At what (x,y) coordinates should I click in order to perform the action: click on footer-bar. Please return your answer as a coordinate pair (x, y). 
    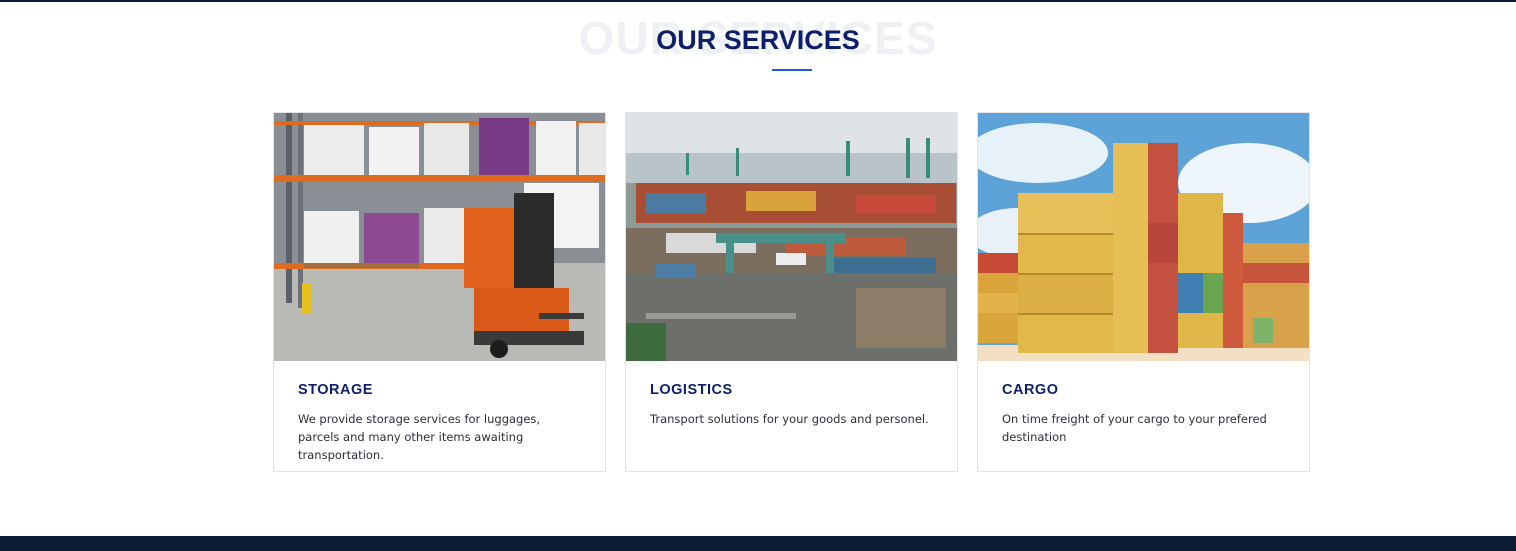
    Looking at the image, I should click on (758, 543).